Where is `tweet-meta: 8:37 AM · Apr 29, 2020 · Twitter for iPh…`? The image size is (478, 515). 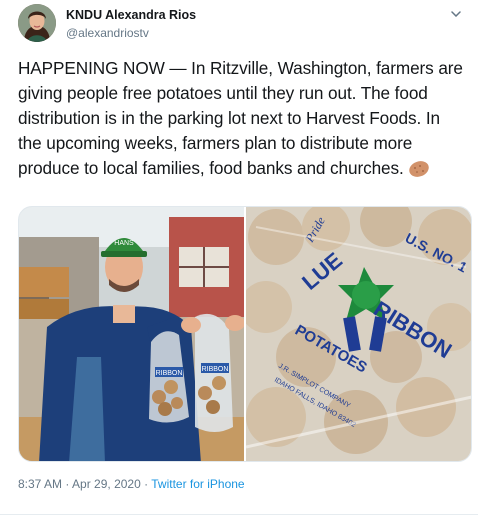 tweet-meta: 8:37 AM · Apr 29, 2020 · Twitter for iPh… is located at coordinates (131, 484).